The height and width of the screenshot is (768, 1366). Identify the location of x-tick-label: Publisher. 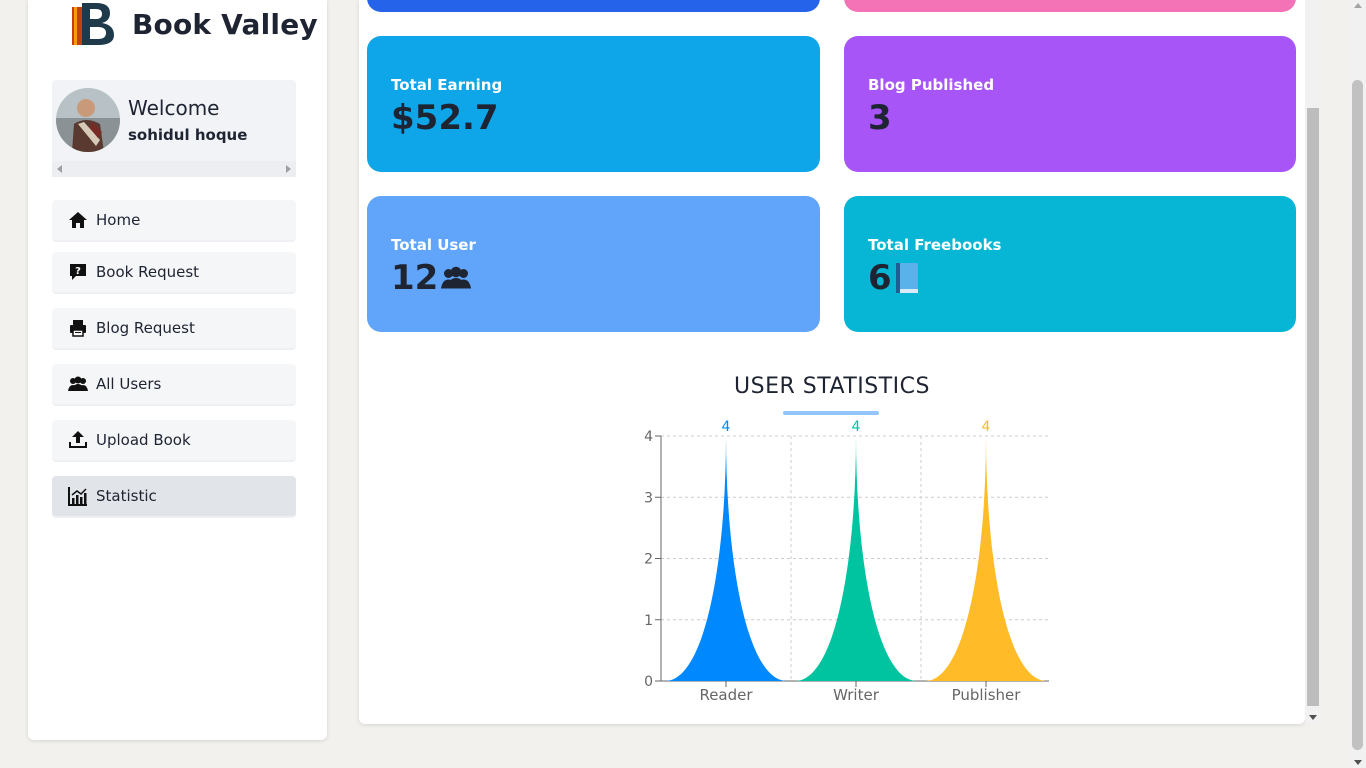
(987, 695).